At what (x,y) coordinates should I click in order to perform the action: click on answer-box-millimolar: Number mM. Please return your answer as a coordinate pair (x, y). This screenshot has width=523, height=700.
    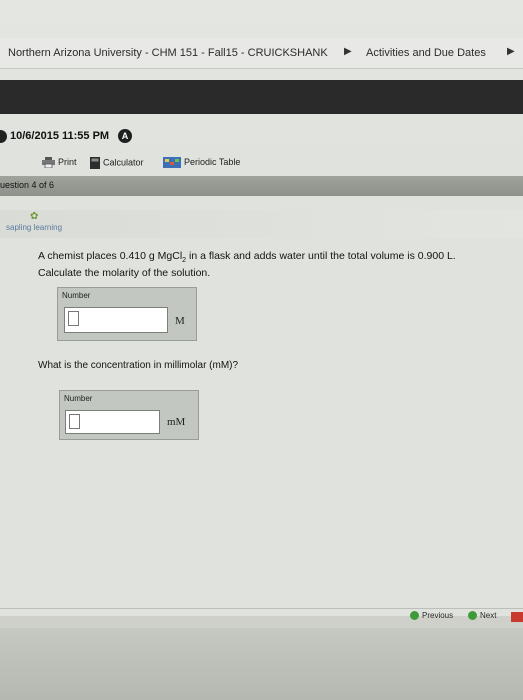
    Looking at the image, I should click on (129, 415).